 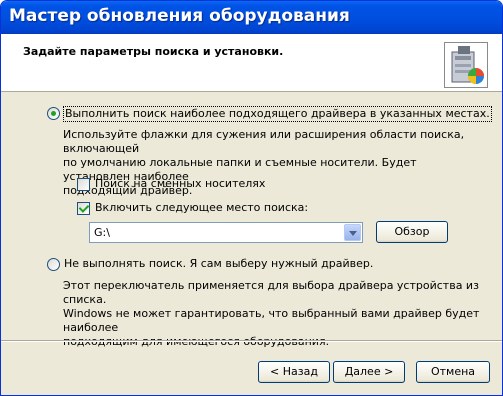 I want to click on cancel-button: Отмена, so click(x=453, y=372).